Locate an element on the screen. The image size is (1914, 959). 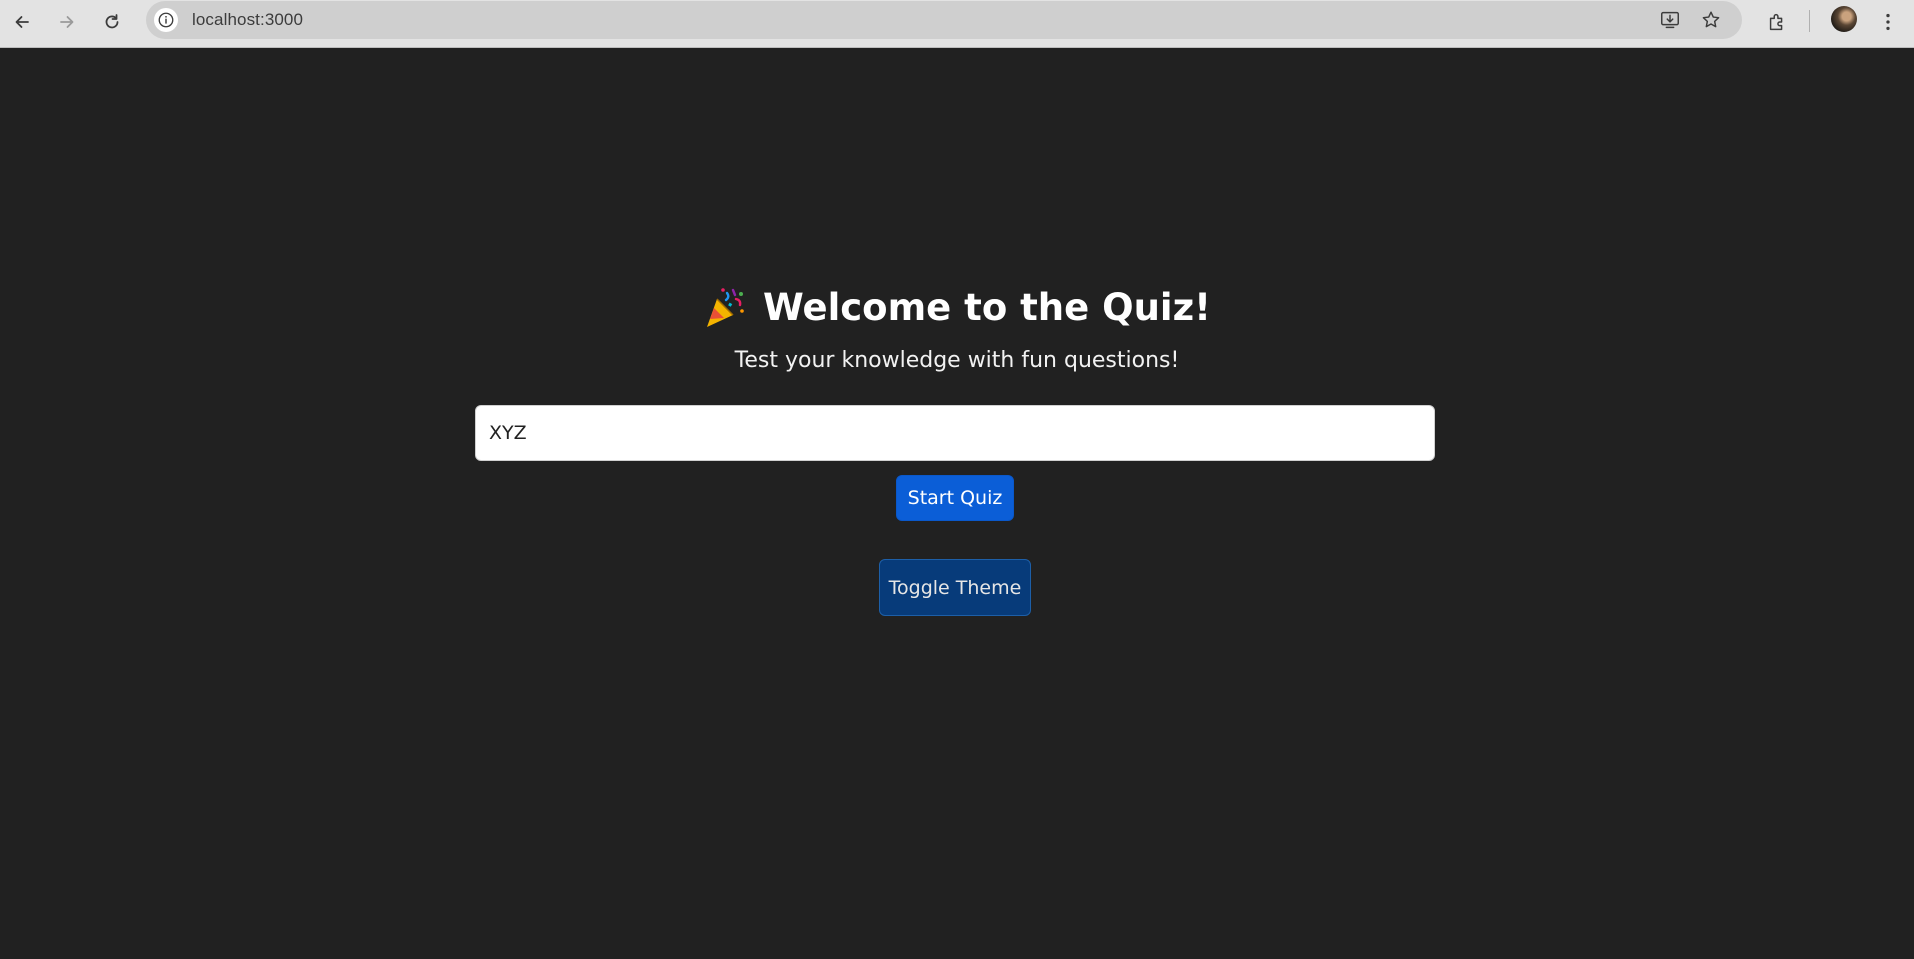
browser-toolbar: localhost:3000 is located at coordinates (957, 24).